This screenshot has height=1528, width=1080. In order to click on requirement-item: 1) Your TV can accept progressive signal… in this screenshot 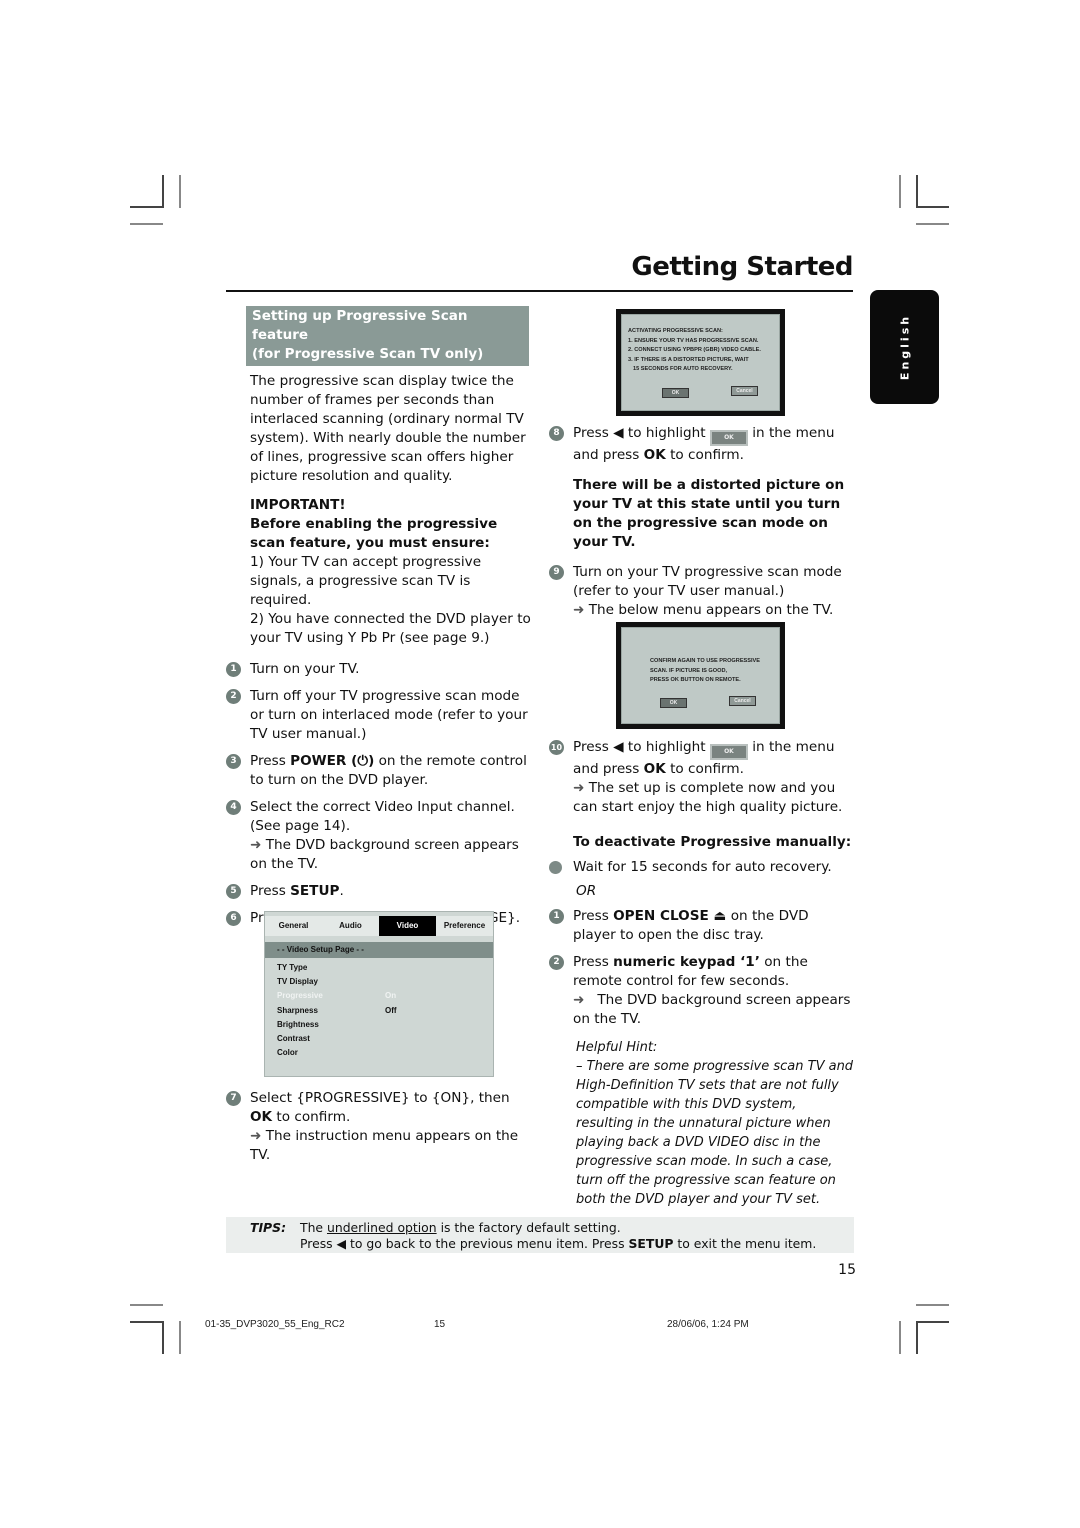, I will do `click(366, 581)`.